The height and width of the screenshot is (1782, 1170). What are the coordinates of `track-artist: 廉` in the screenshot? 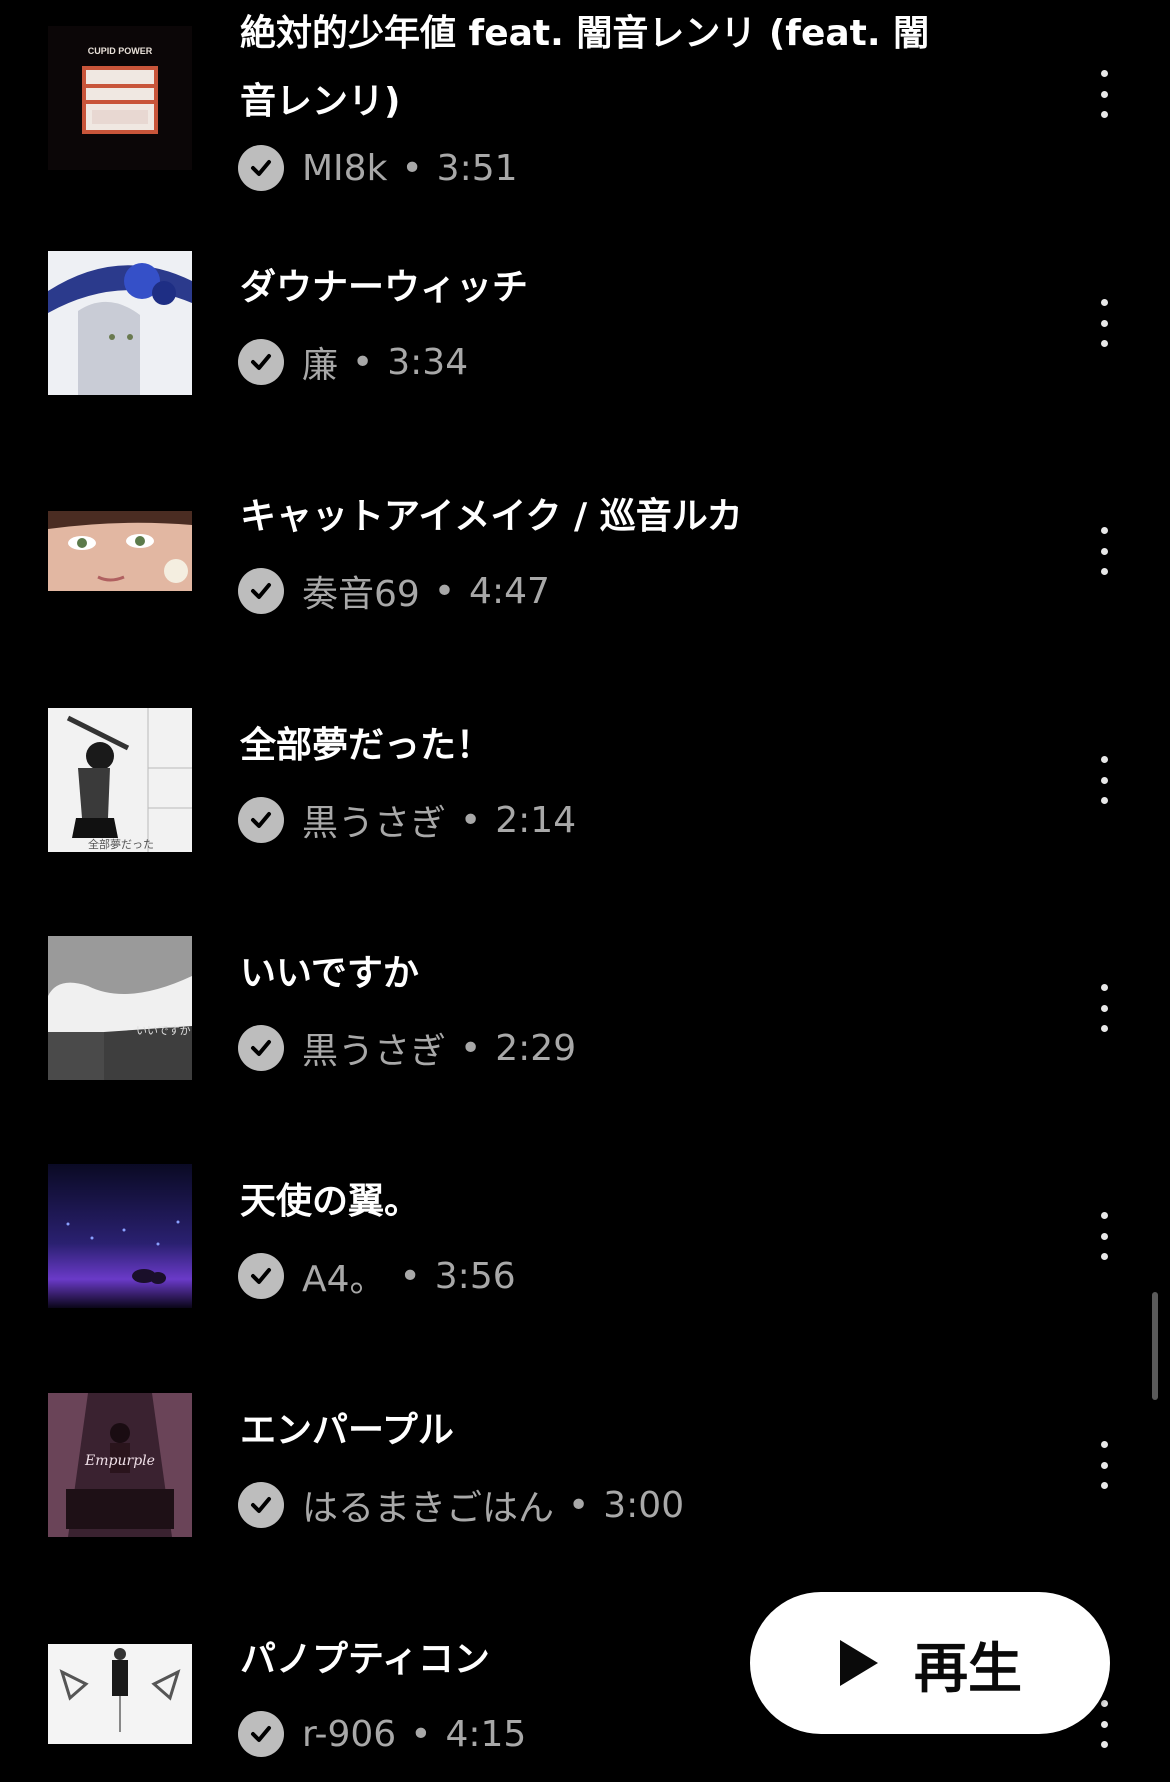 It's located at (320, 365).